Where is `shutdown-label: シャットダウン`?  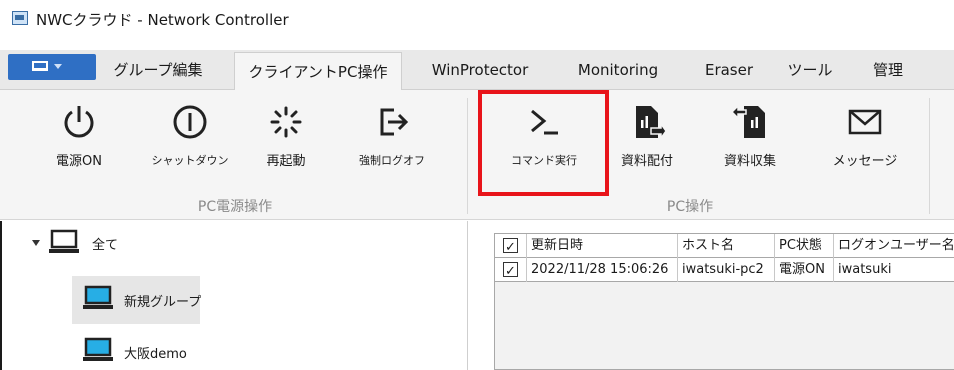 shutdown-label: シャットダウン is located at coordinates (190, 160).